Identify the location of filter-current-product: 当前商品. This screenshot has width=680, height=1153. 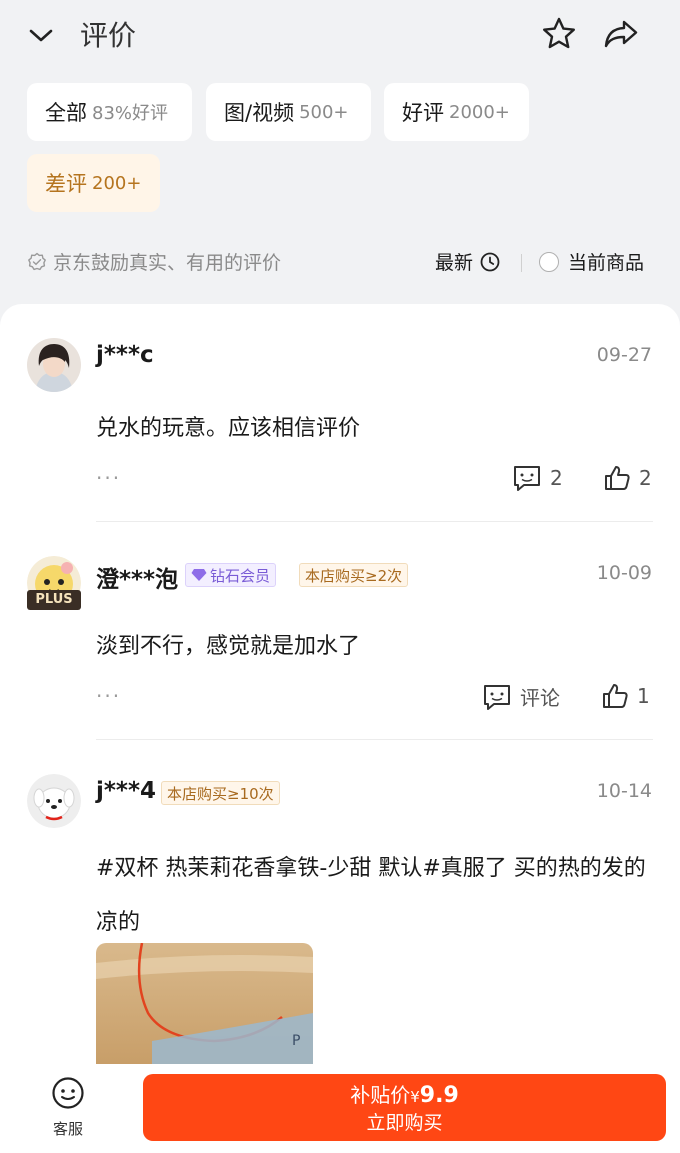
(591, 261).